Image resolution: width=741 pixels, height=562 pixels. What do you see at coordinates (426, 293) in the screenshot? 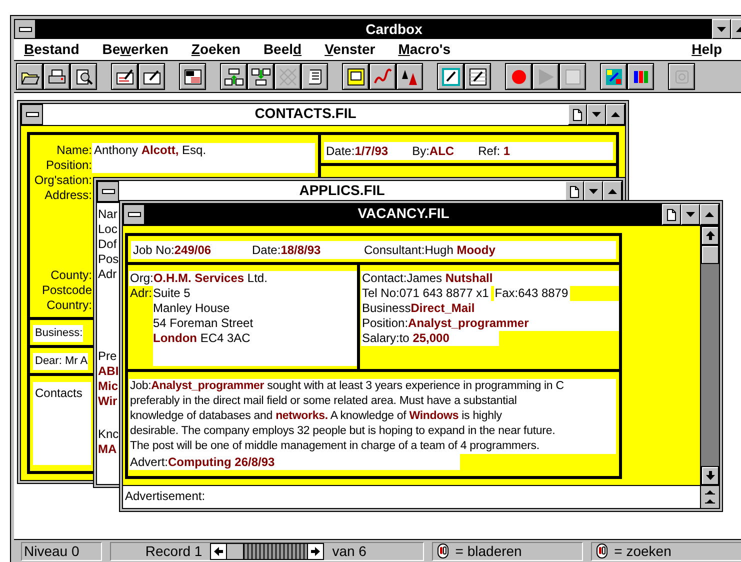
I see `form-field: Tel No:071 643 8877 x1` at bounding box center [426, 293].